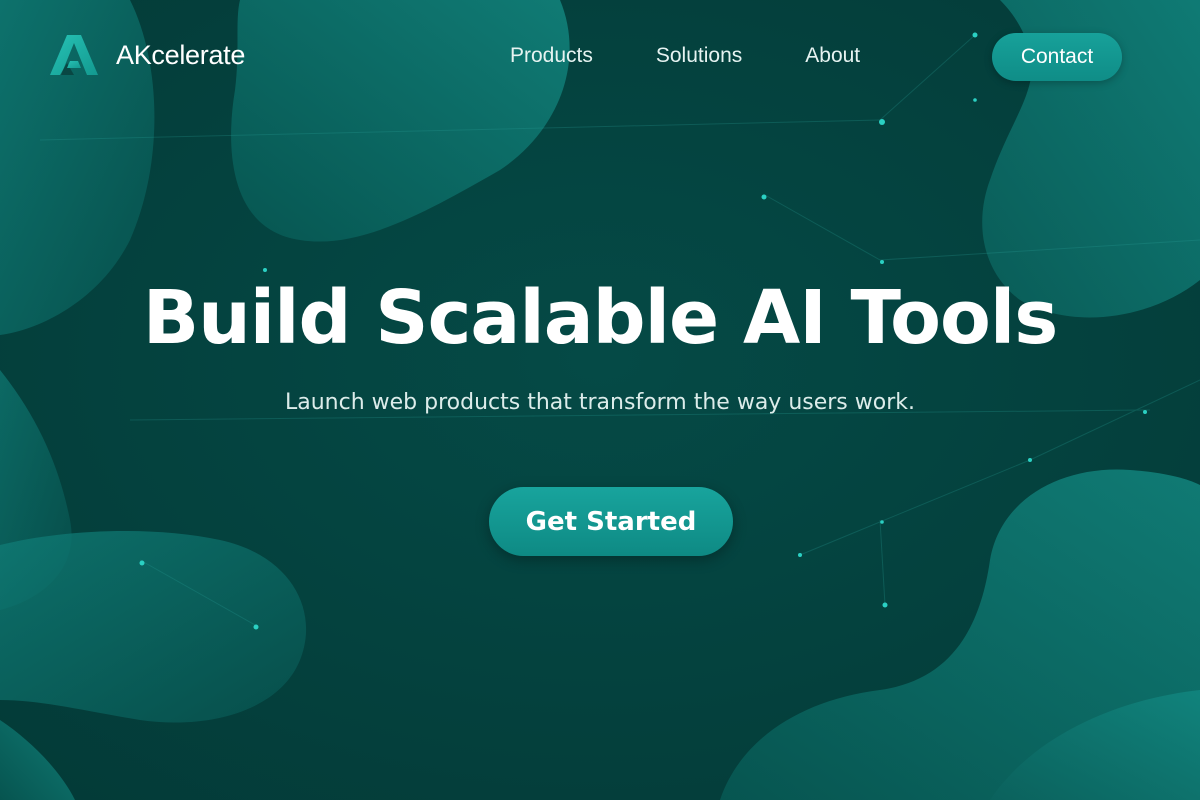  What do you see at coordinates (551, 56) in the screenshot?
I see `nav-link-products: Products` at bounding box center [551, 56].